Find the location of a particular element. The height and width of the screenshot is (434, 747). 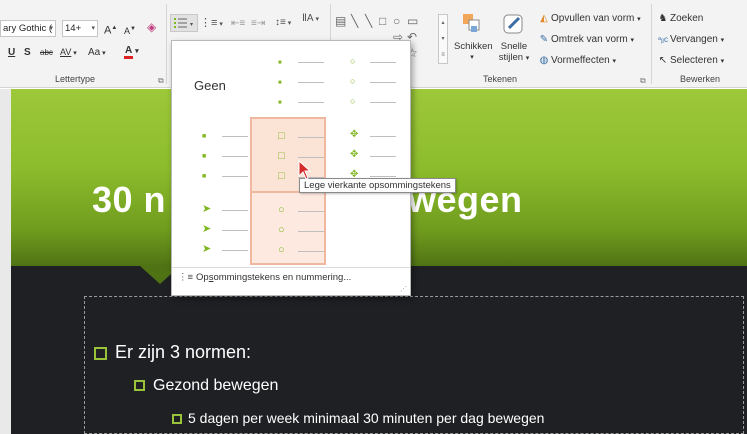

slide-title-part-left: 30 n is located at coordinates (129, 200).